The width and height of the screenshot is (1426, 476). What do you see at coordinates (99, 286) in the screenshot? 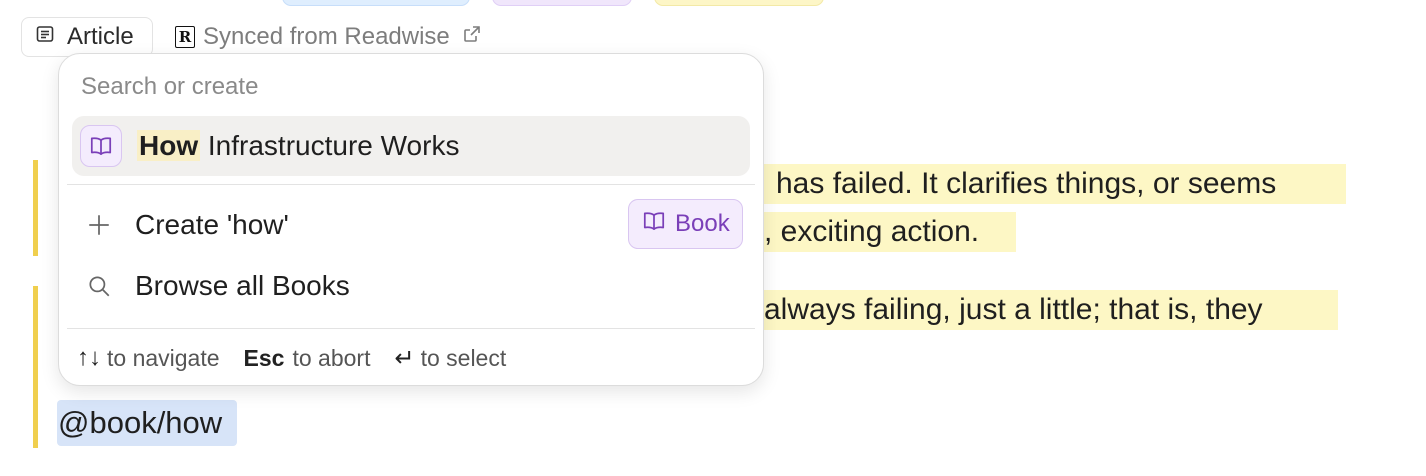
I see `search-icon` at bounding box center [99, 286].